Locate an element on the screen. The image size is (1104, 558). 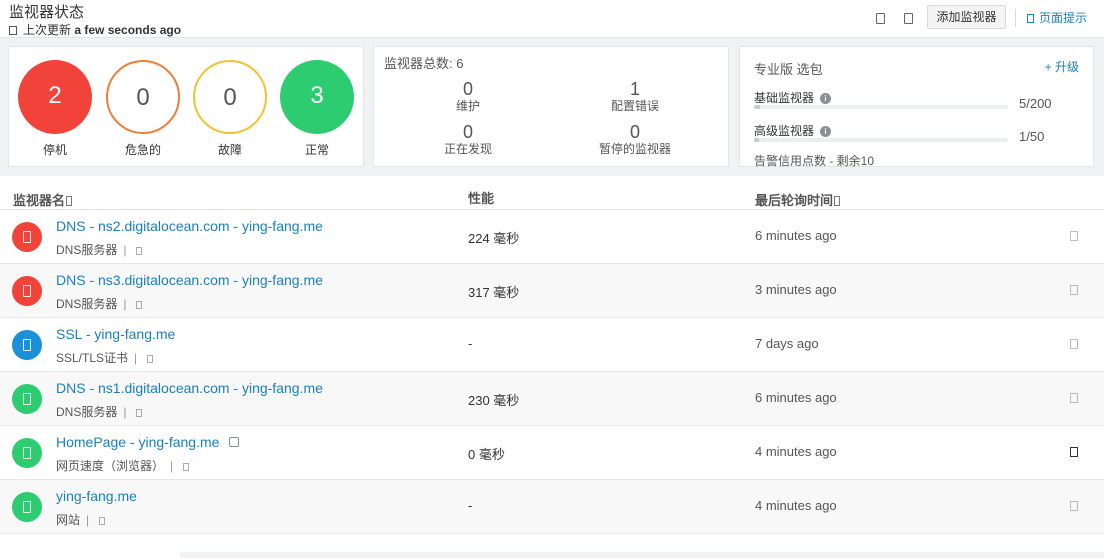
layout-icon is located at coordinates (908, 18).